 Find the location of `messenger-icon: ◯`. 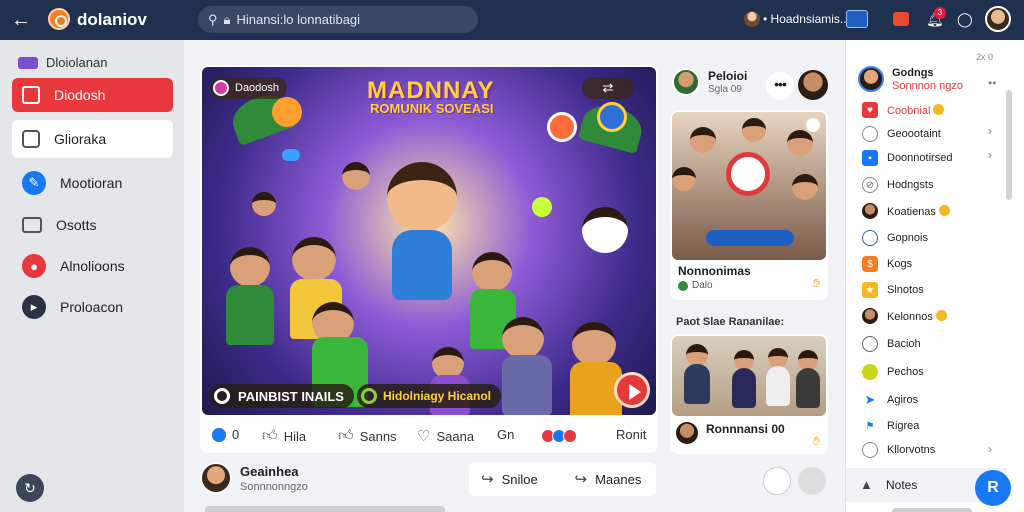

messenger-icon: ◯ is located at coordinates (965, 19).